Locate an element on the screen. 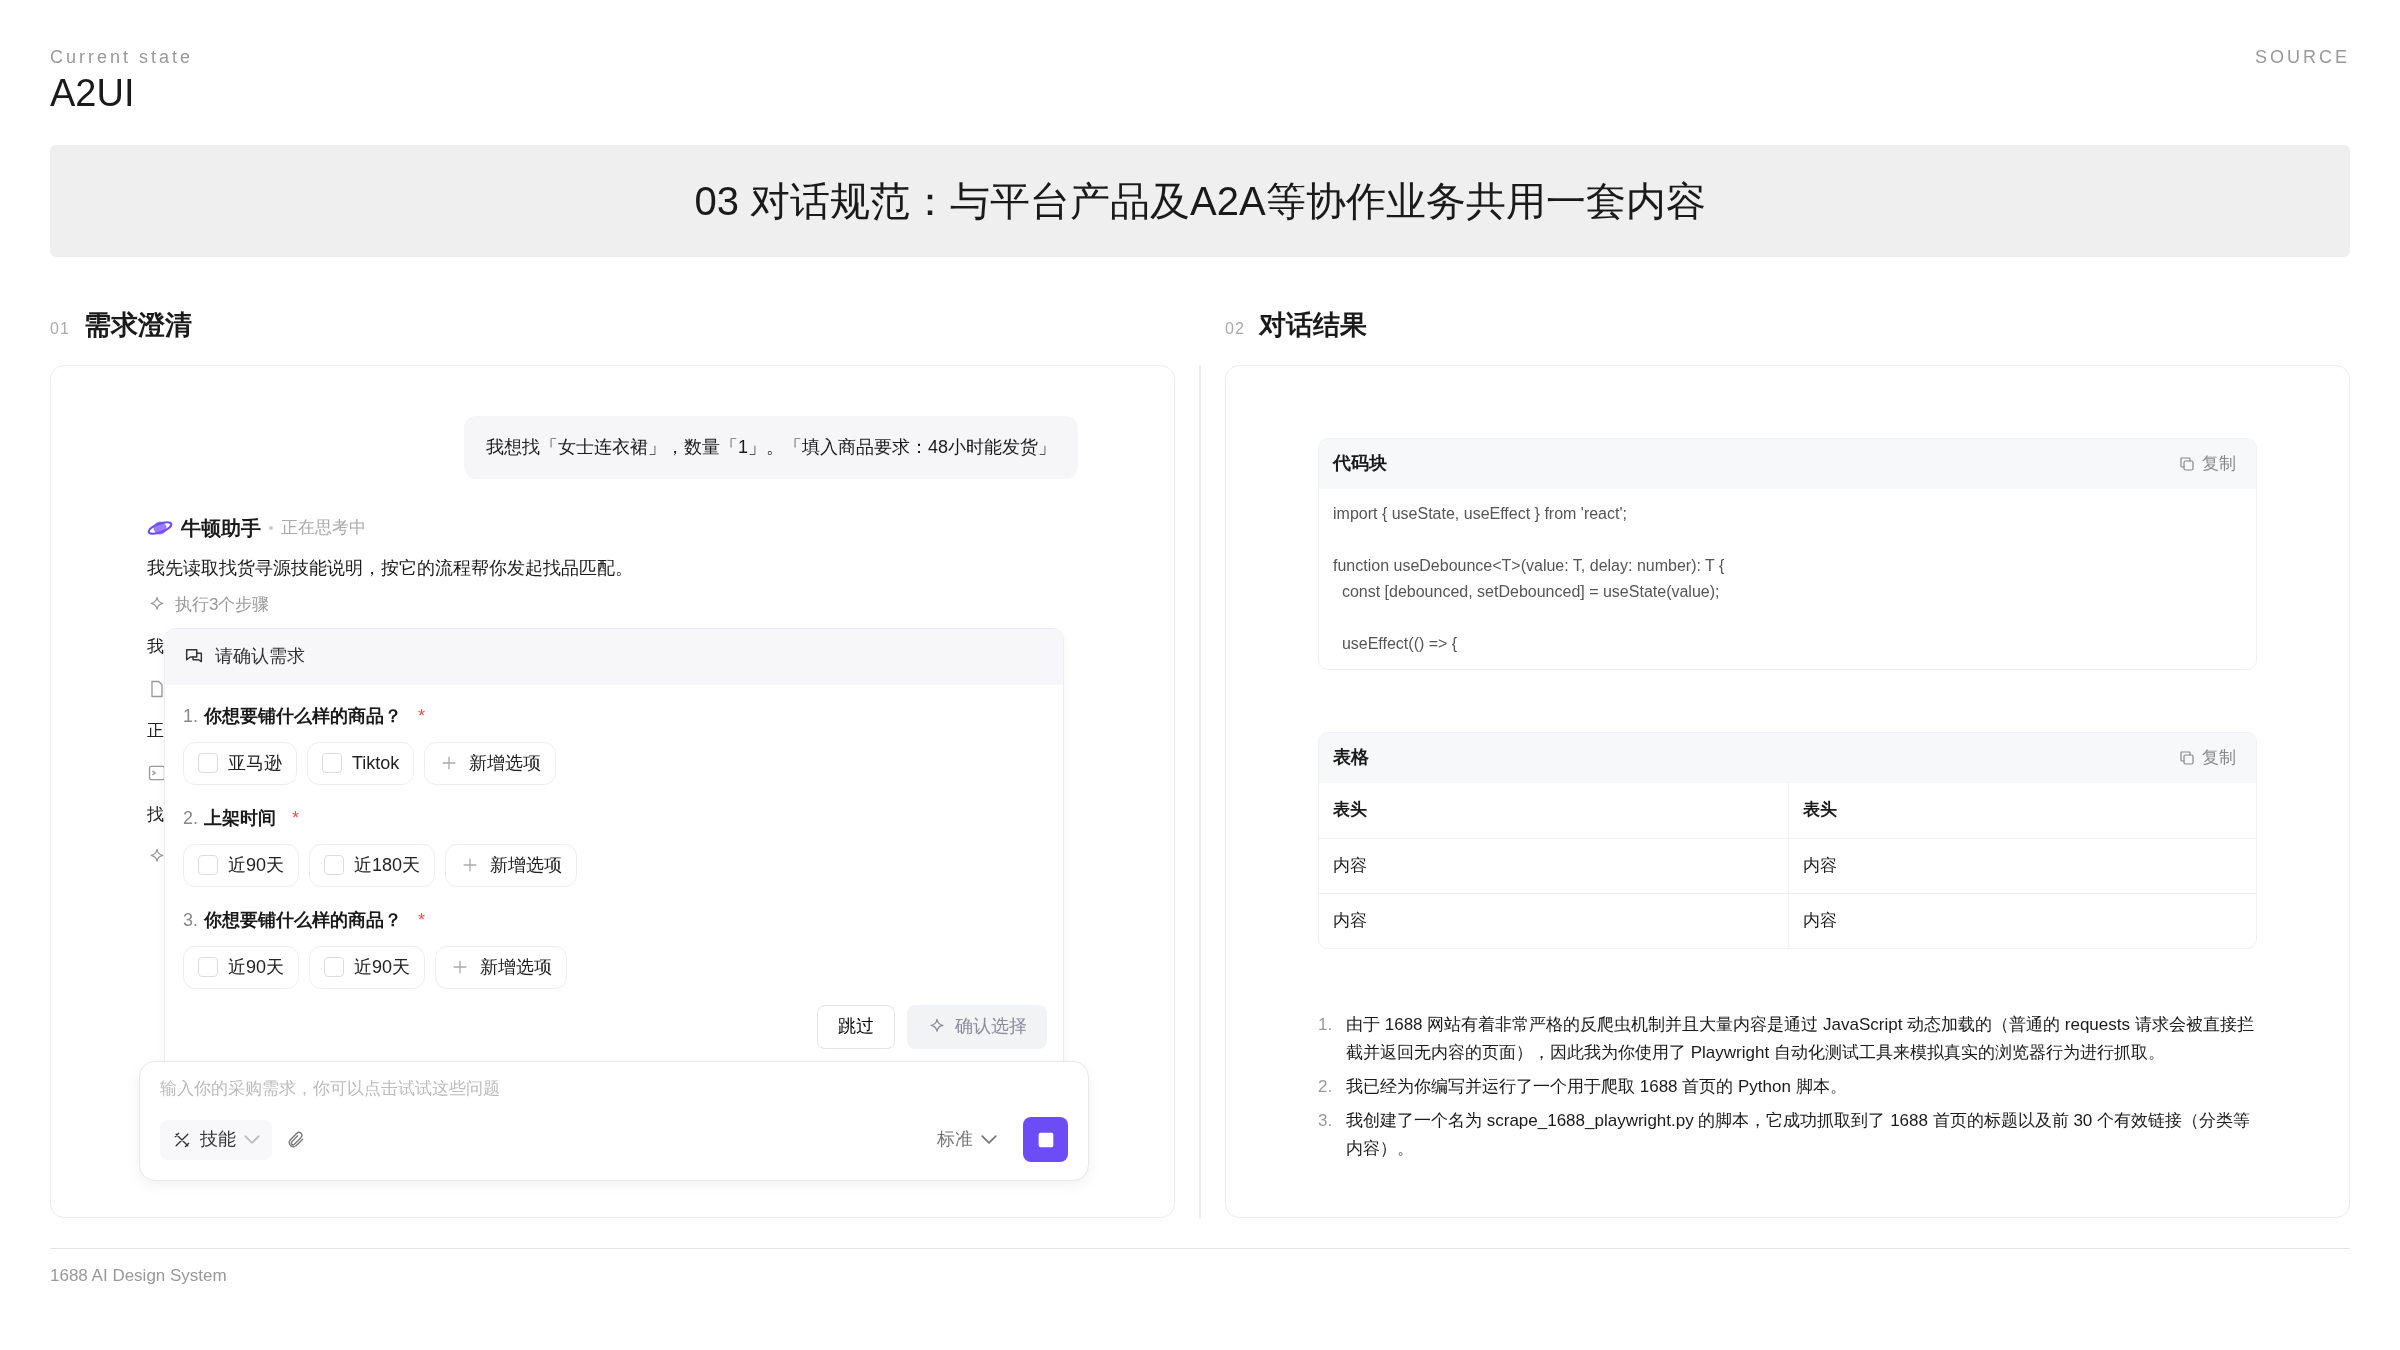  chat-input: 输入你的采购需求，你可以点击试试这些问题 技能 标准 is located at coordinates (614, 1120).